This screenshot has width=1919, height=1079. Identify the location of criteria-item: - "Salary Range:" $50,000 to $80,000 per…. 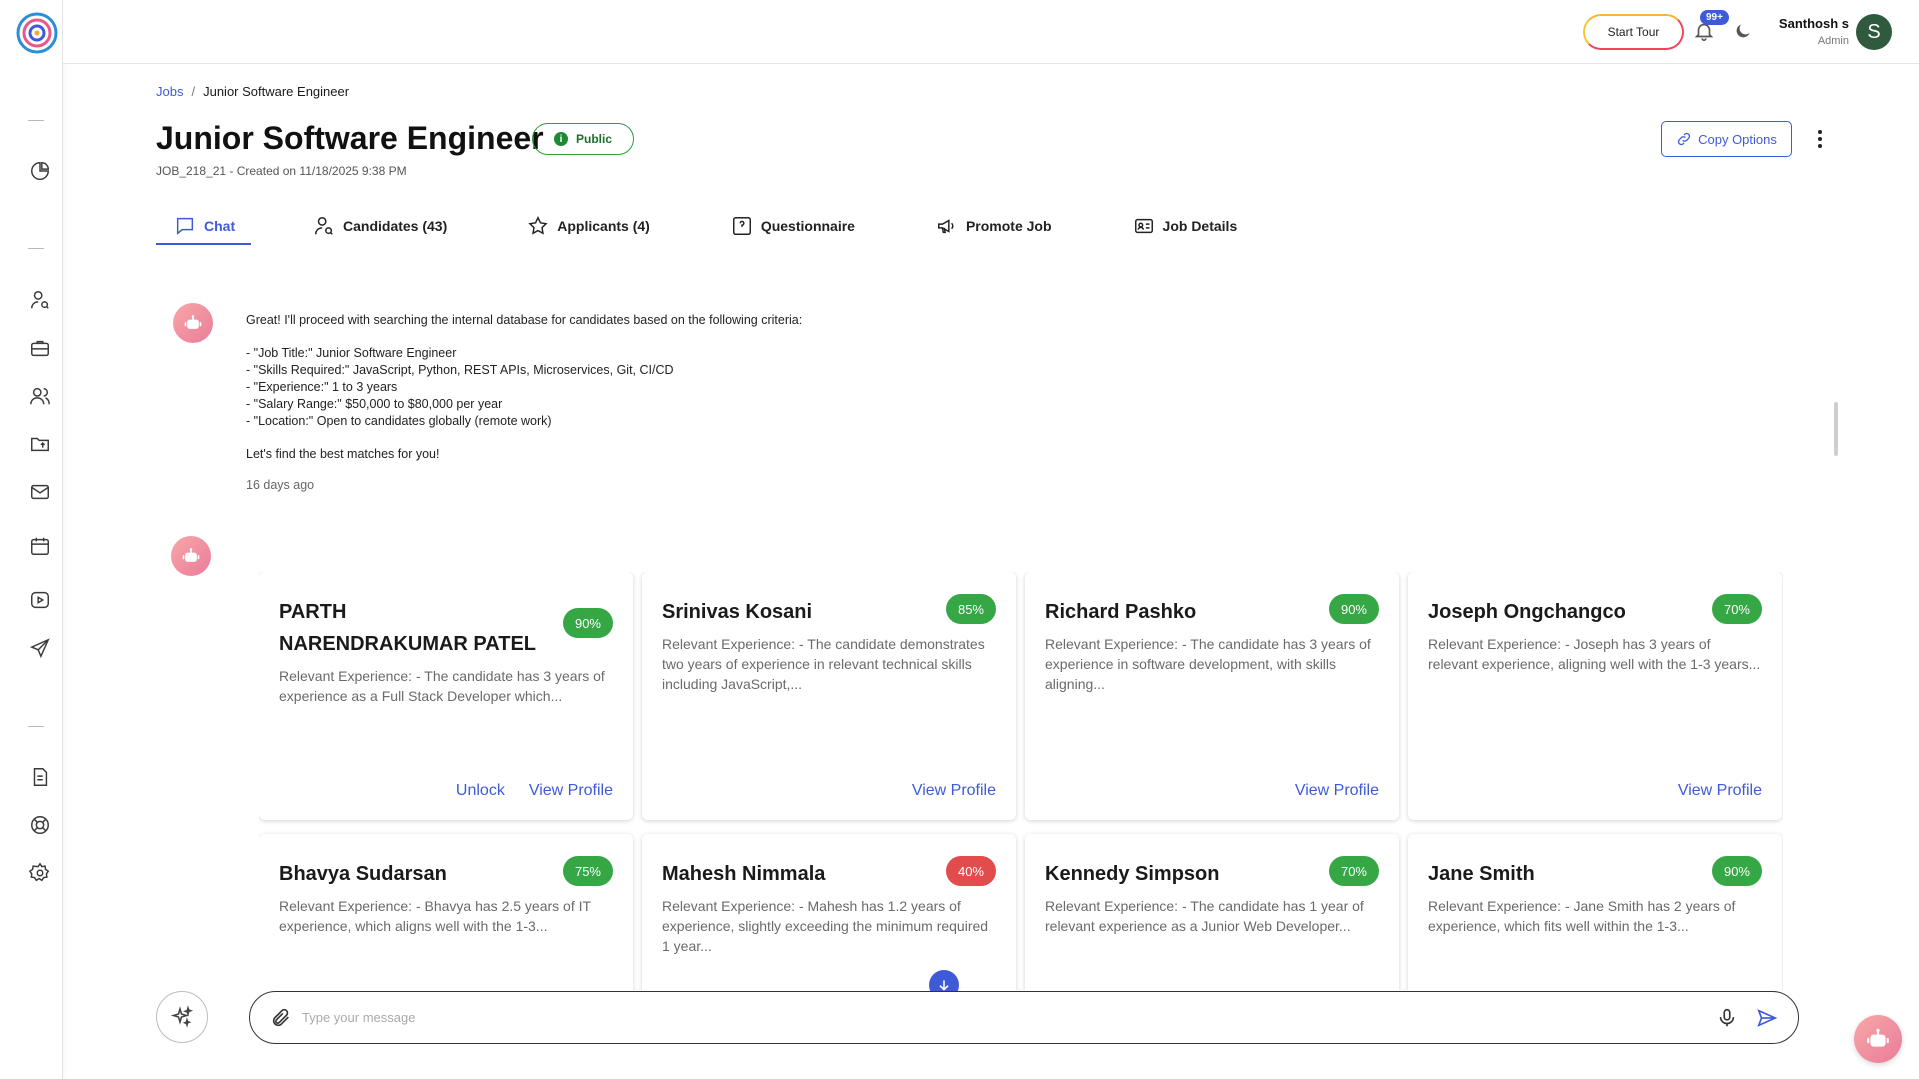
(374, 404).